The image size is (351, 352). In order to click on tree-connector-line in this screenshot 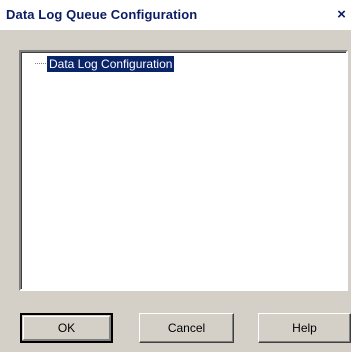, I will do `click(40, 64)`.